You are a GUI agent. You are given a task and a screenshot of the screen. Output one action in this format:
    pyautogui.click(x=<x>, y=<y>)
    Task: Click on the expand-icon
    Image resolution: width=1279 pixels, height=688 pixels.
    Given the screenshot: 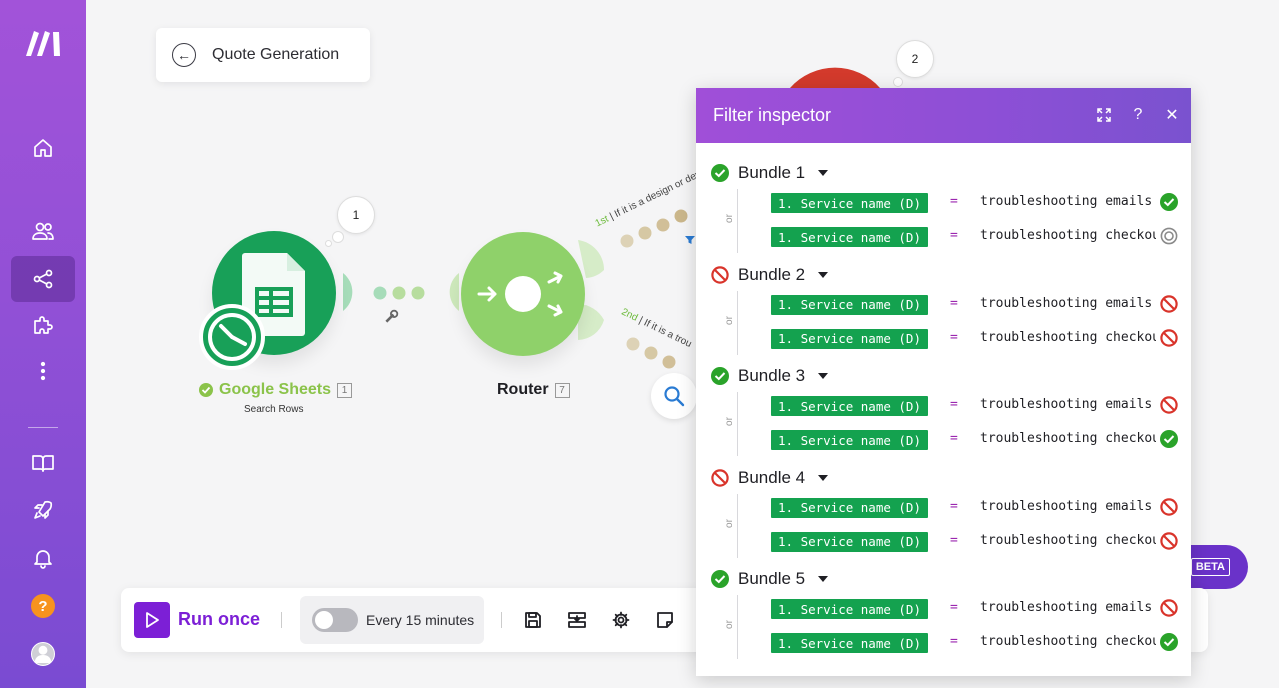 What is the action you would take?
    pyautogui.click(x=1104, y=115)
    